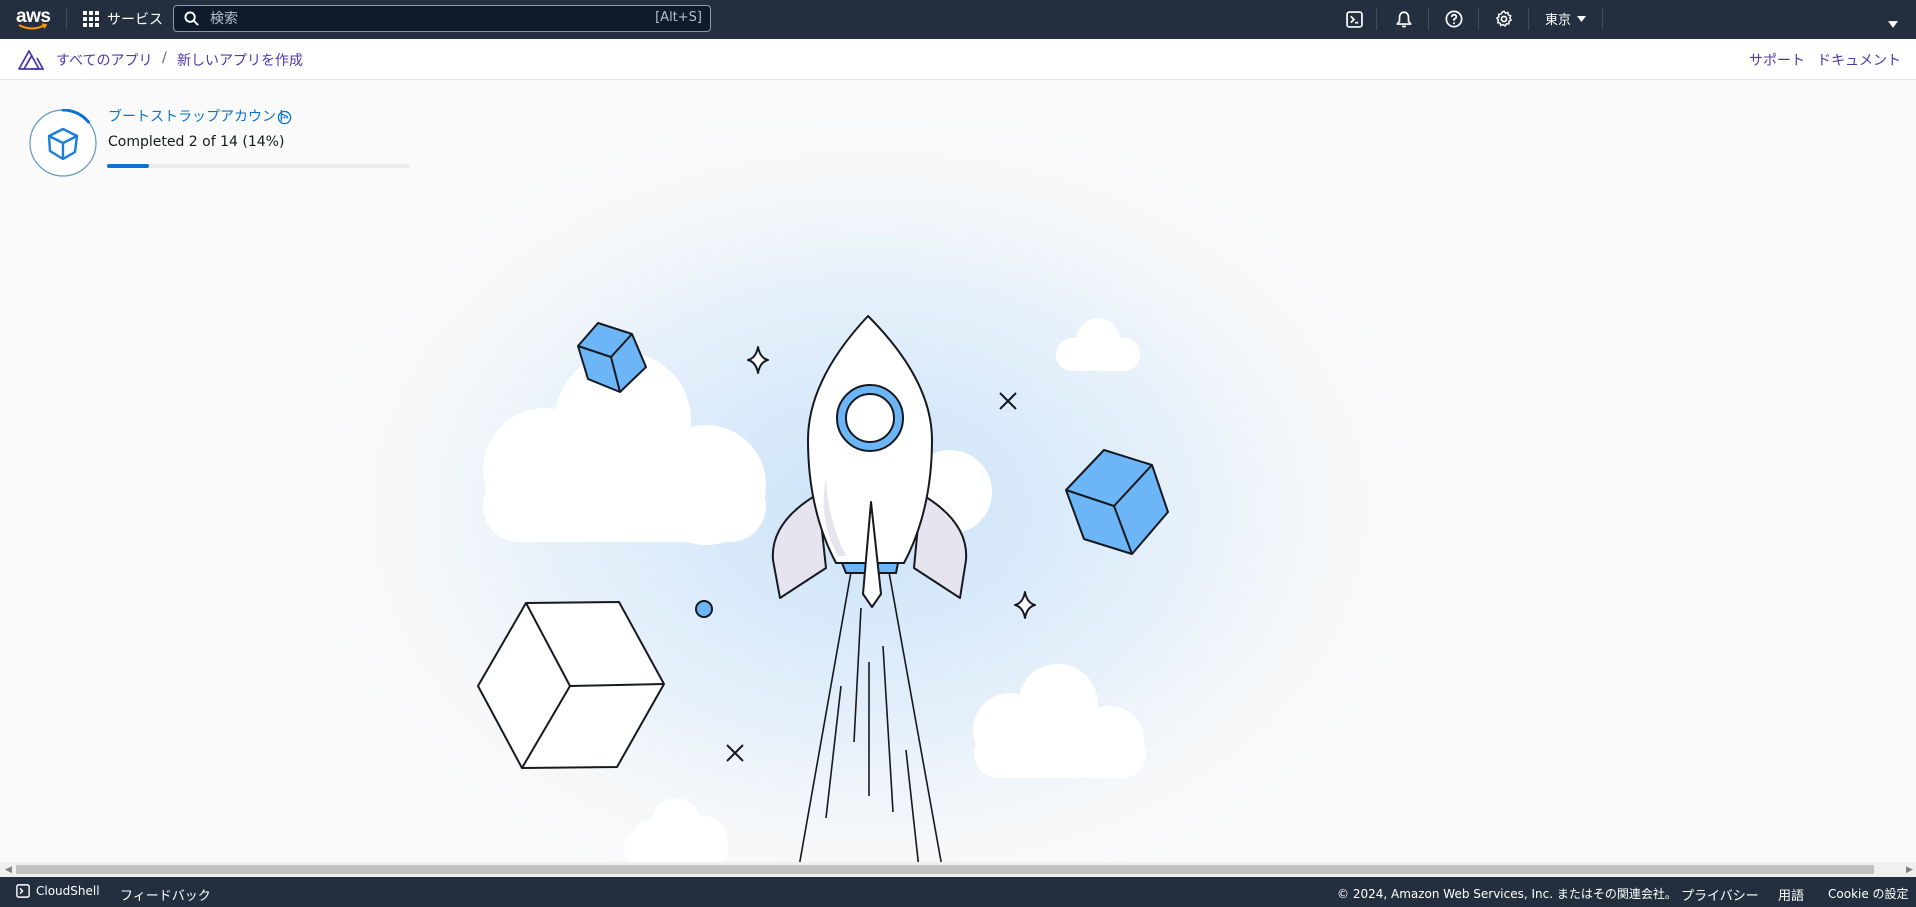  I want to click on rocket-window, so click(870, 418).